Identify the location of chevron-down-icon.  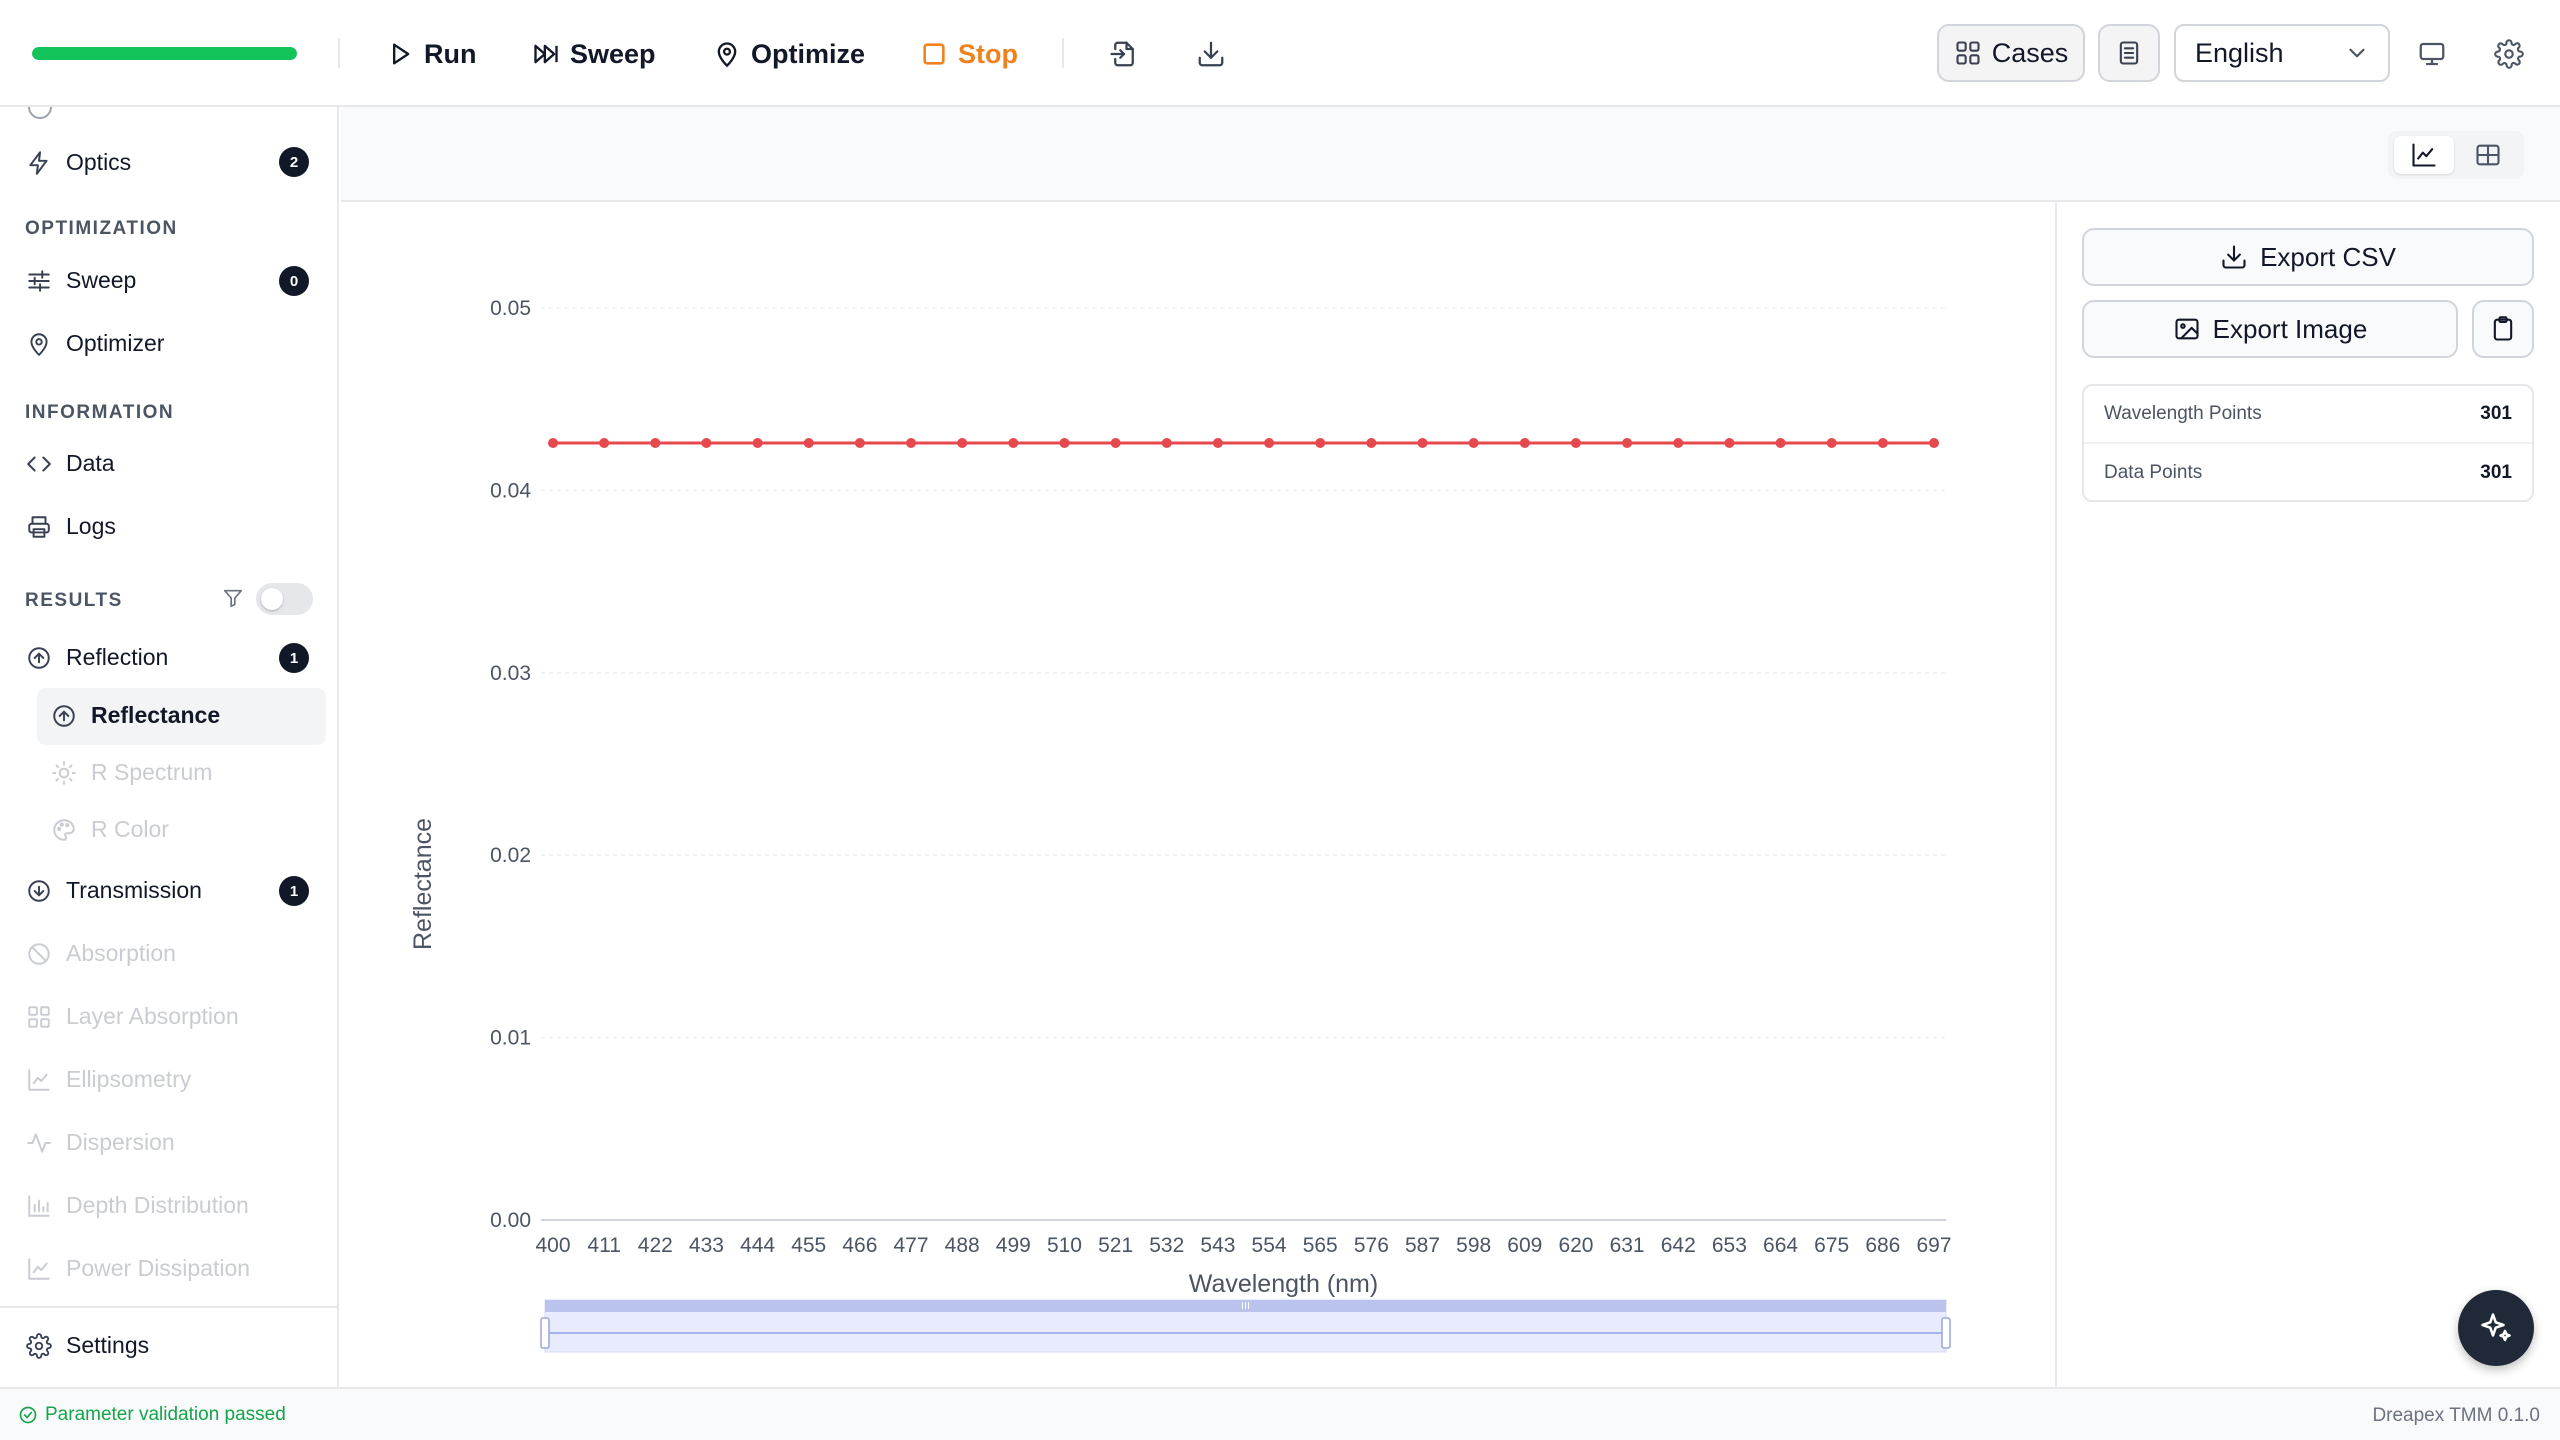
(2357, 53).